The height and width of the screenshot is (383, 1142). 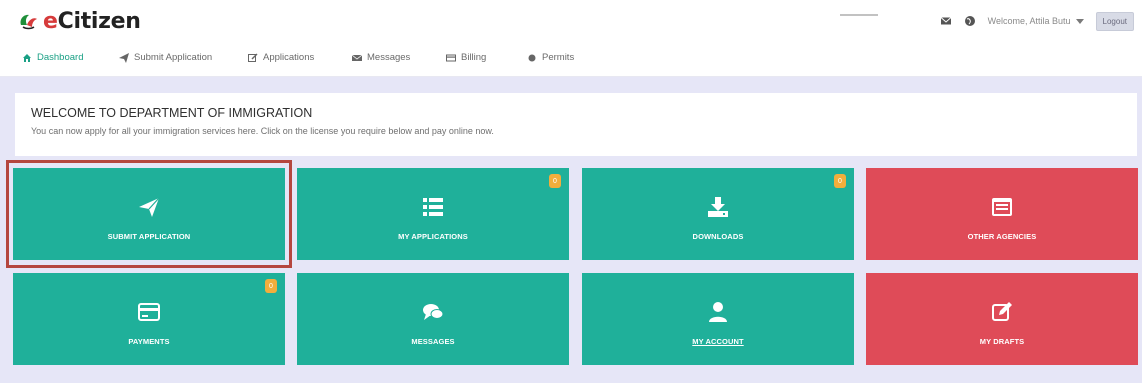 I want to click on tile-label: PAYMENTS, so click(x=149, y=341).